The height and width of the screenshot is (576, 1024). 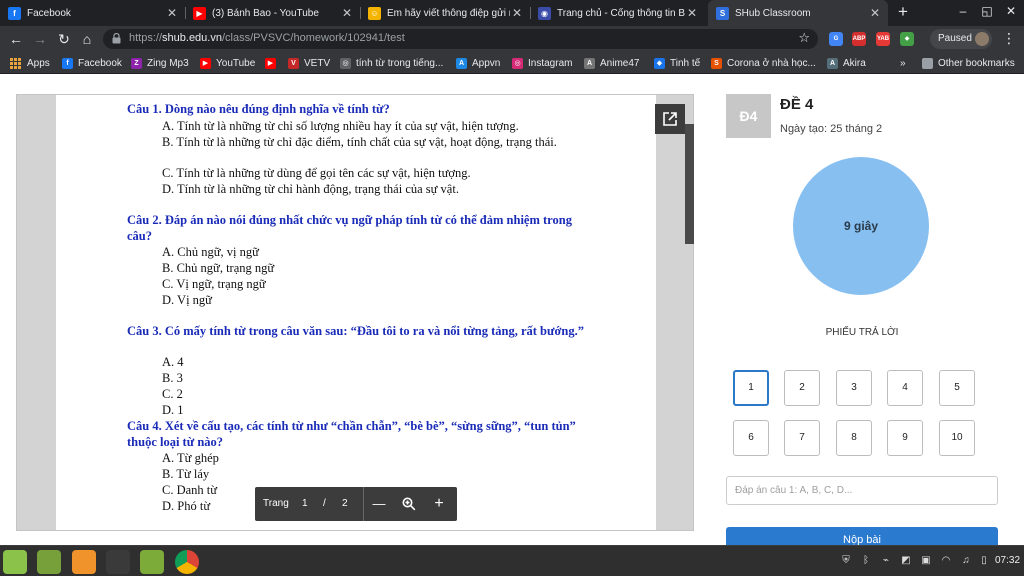 I want to click on answer-option: A. 4, so click(x=173, y=362).